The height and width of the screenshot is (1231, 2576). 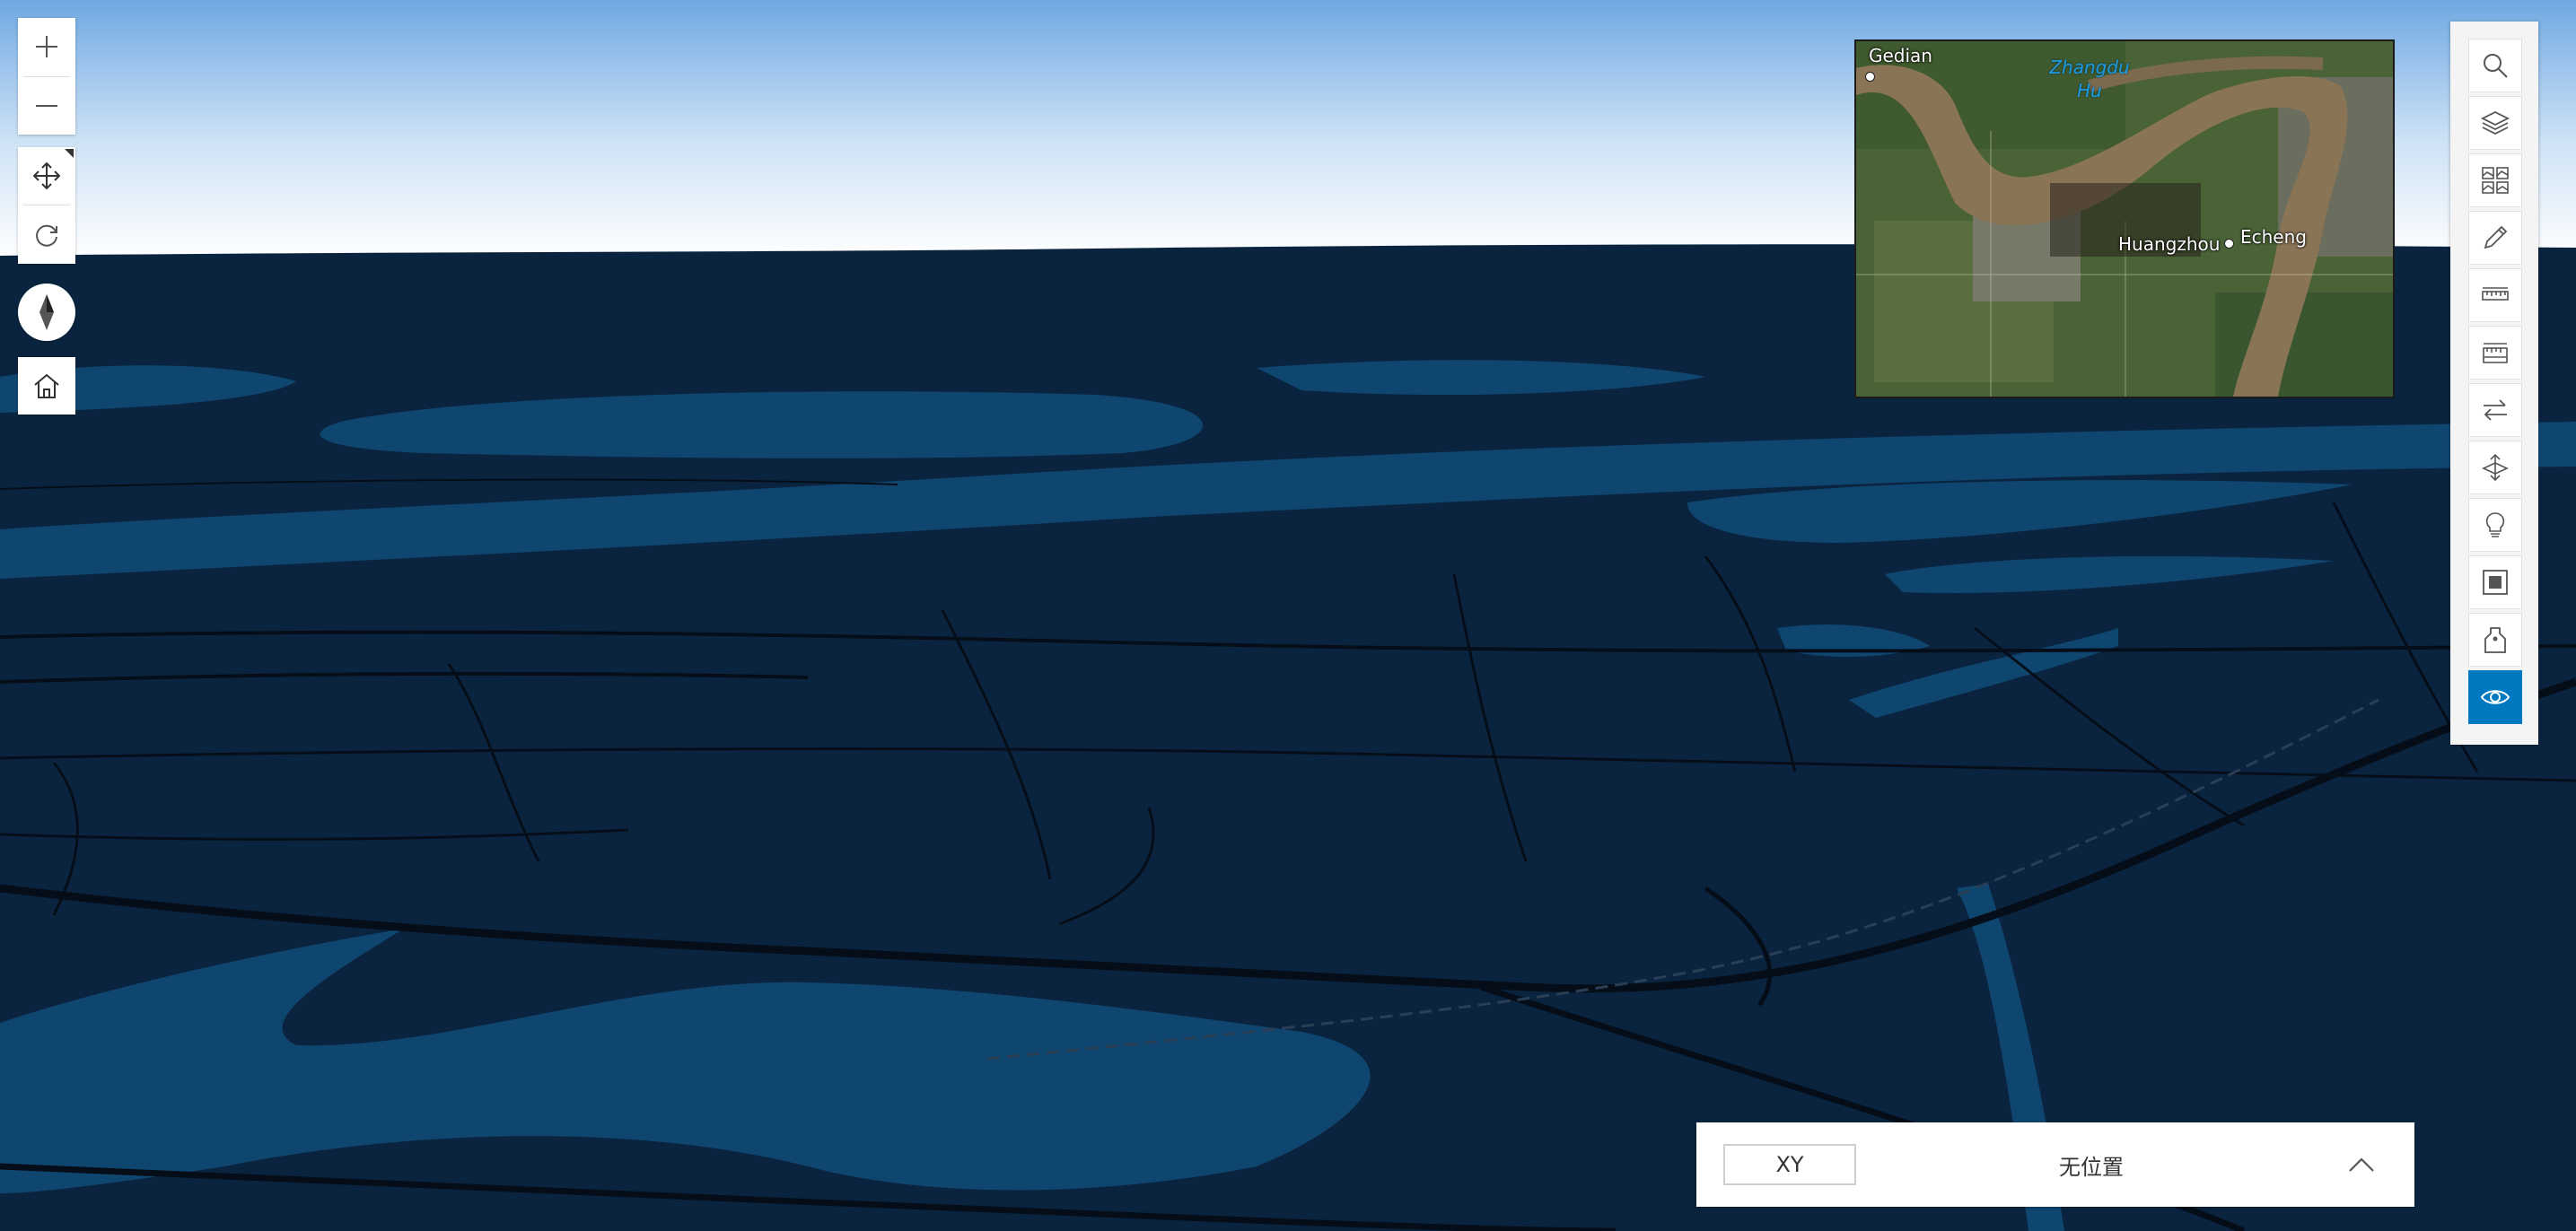 I want to click on daylight-tool-button, so click(x=2495, y=525).